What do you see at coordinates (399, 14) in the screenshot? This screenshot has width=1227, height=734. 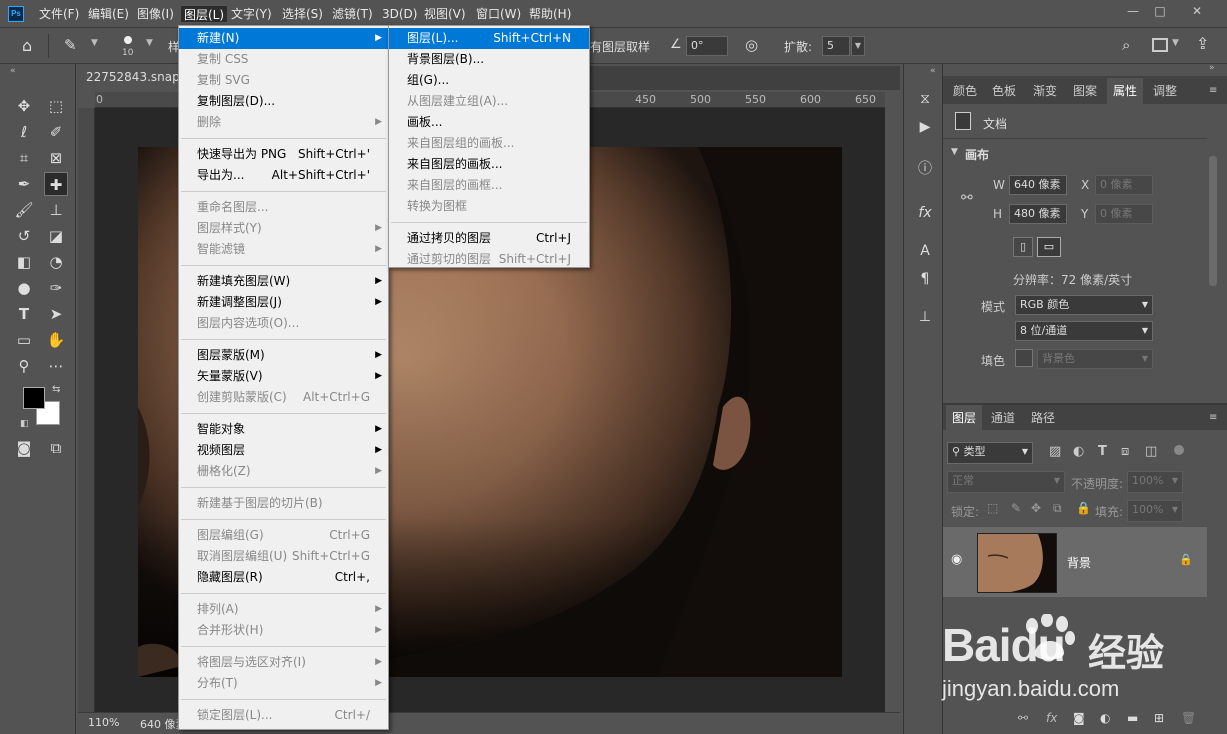 I see `menu-3d: 3D(D)` at bounding box center [399, 14].